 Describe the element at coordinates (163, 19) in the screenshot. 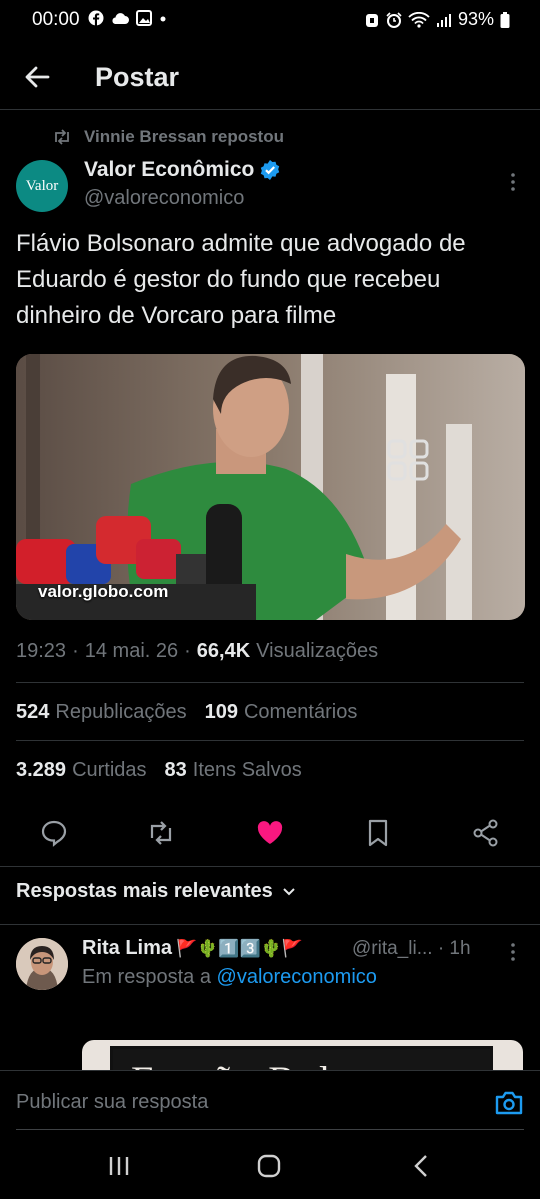

I see `dot-icon` at that location.